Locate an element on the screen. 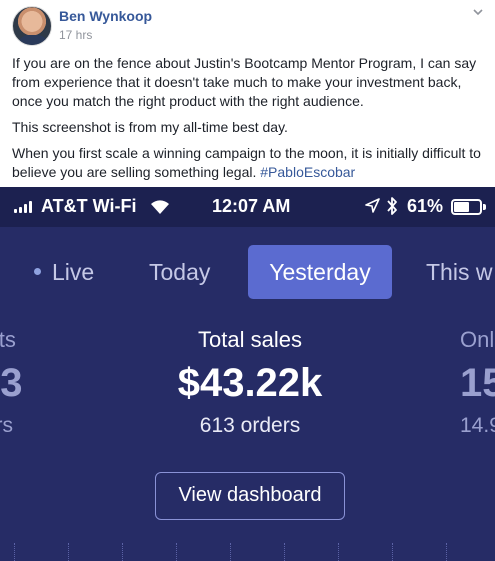  battery-tip is located at coordinates (484, 207).